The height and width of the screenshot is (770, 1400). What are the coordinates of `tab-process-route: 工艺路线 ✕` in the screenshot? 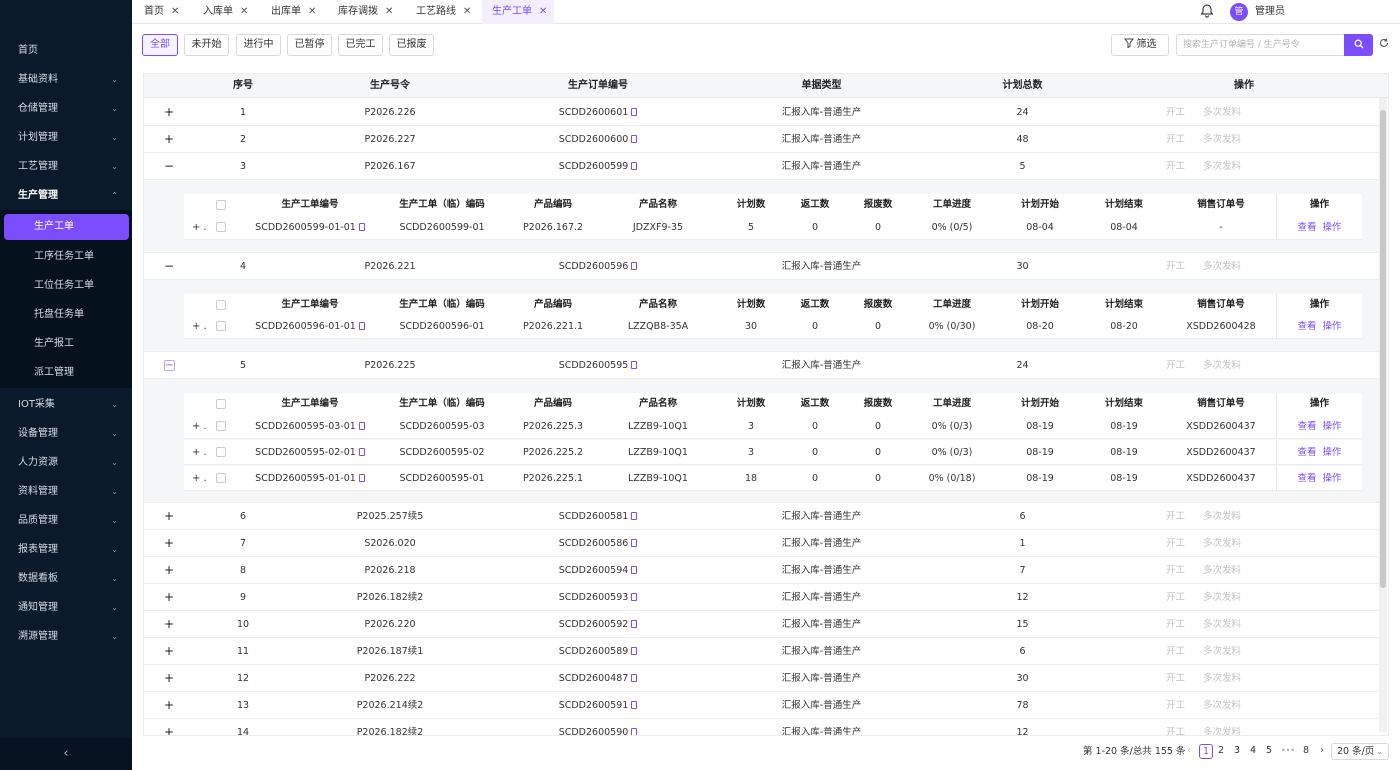 It's located at (444, 12).